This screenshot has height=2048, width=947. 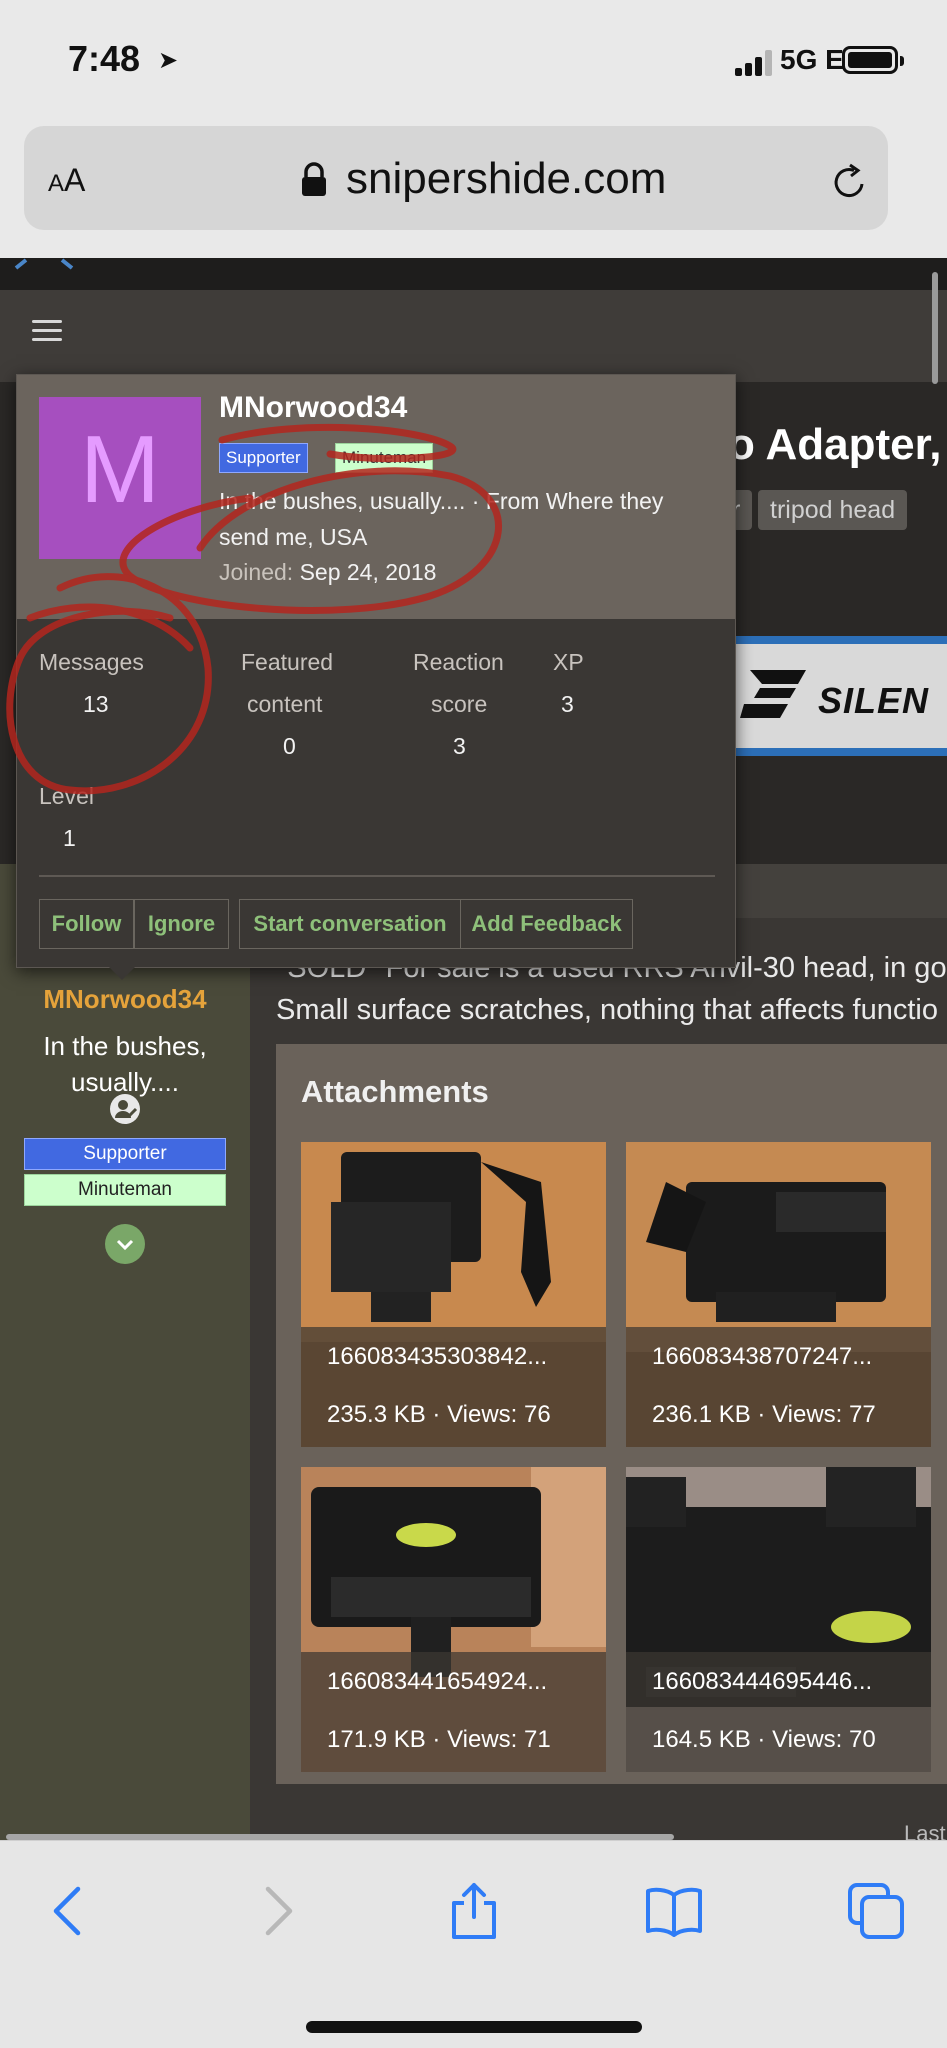 I want to click on ignore-button: Ignore, so click(x=181, y=924).